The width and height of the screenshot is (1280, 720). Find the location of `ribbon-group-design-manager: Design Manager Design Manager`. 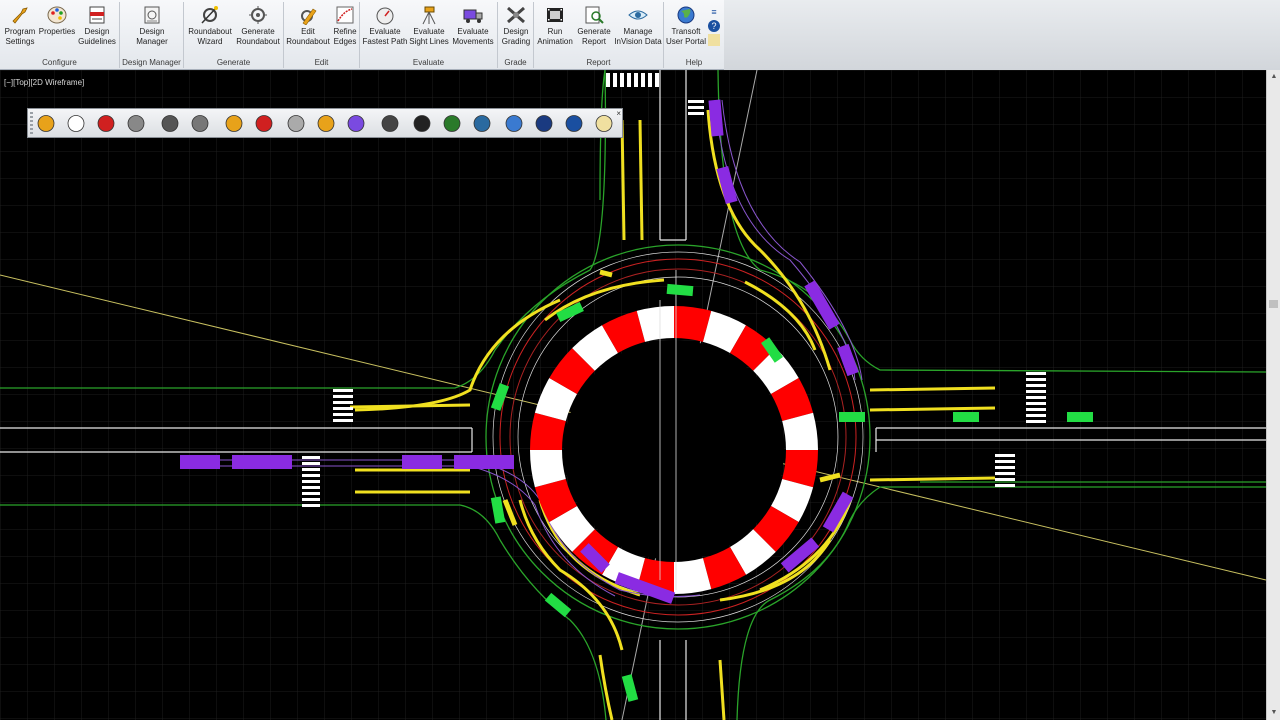

ribbon-group-design-manager: Design Manager Design Manager is located at coordinates (152, 35).